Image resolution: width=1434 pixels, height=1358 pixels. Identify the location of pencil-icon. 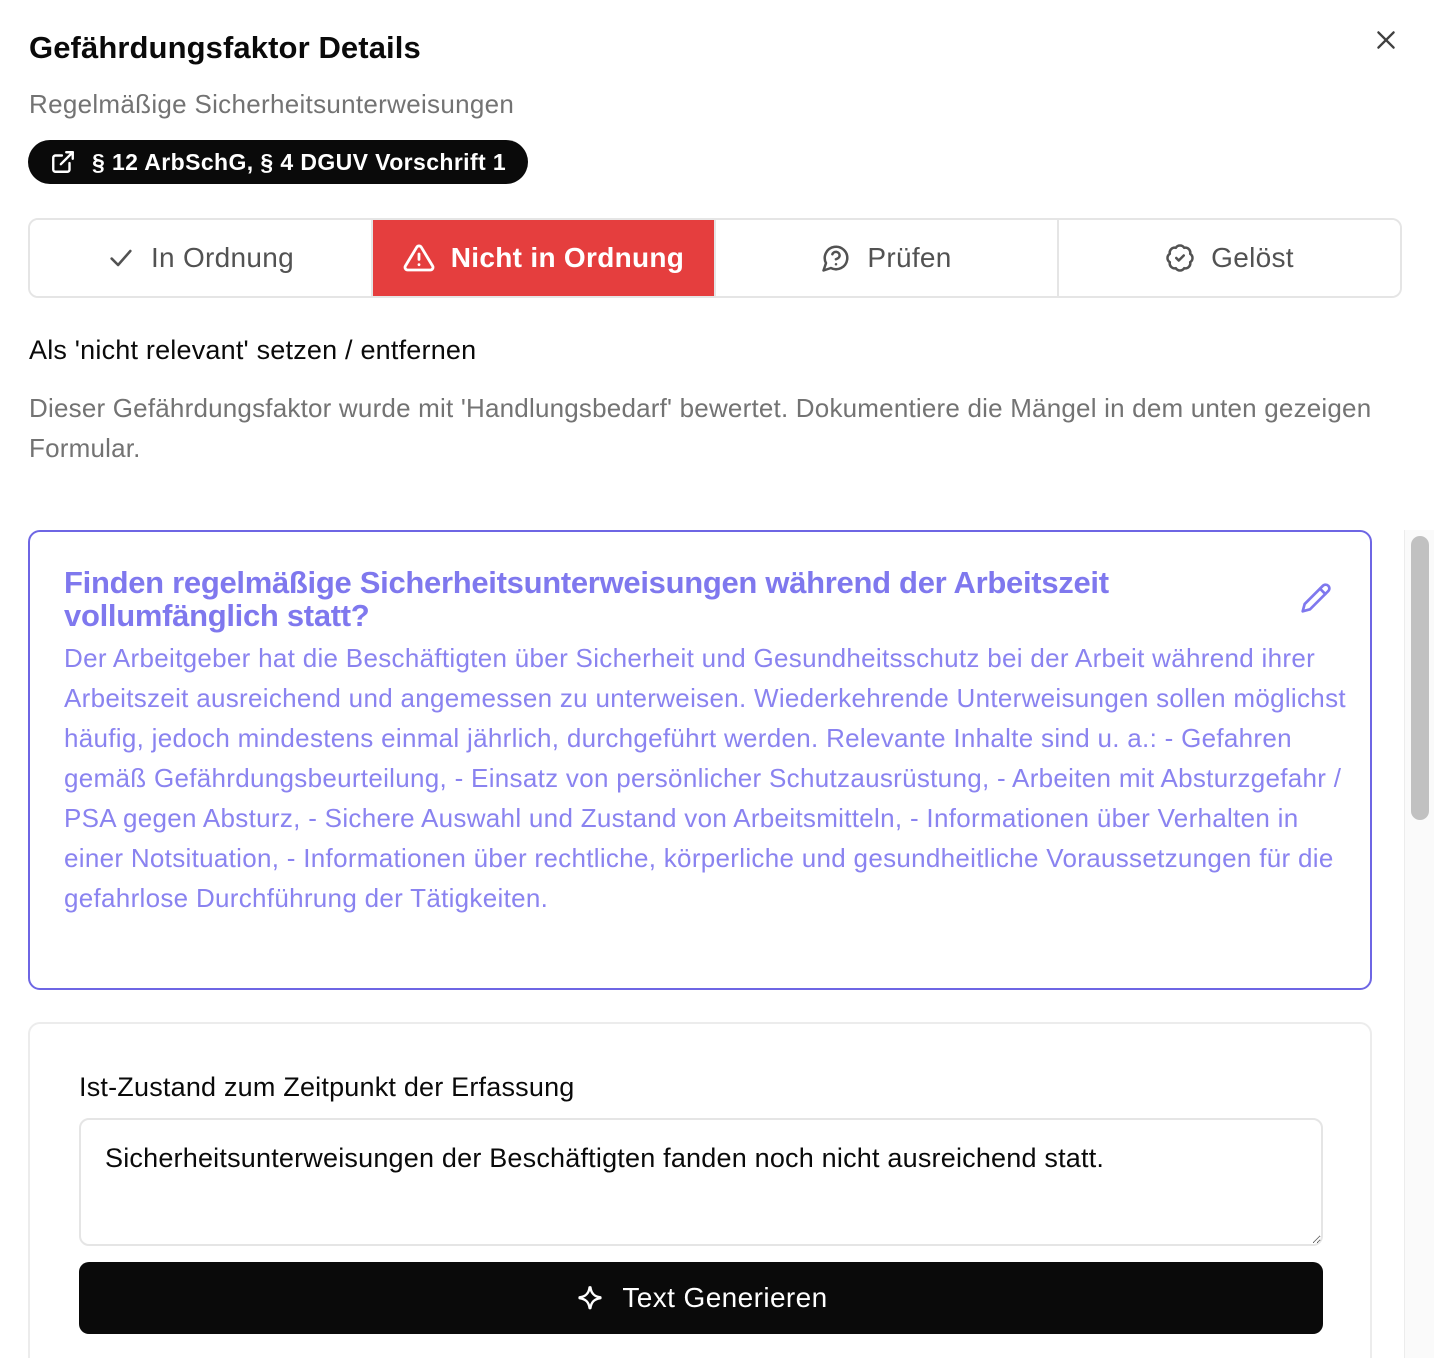
(1316, 598).